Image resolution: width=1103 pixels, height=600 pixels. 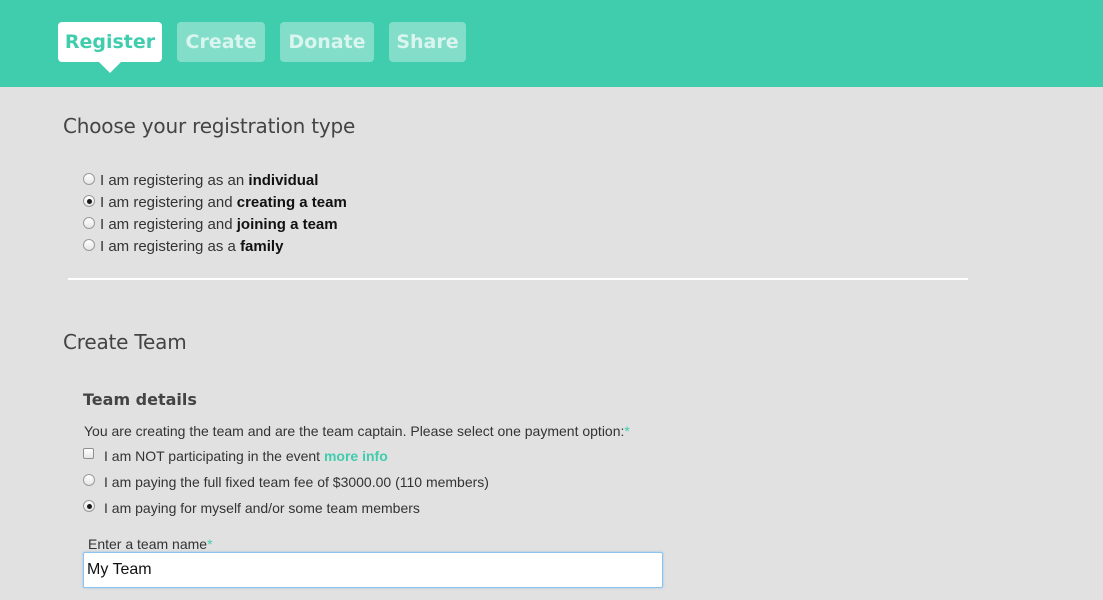 What do you see at coordinates (89, 223) in the screenshot?
I see `radio-joining-team` at bounding box center [89, 223].